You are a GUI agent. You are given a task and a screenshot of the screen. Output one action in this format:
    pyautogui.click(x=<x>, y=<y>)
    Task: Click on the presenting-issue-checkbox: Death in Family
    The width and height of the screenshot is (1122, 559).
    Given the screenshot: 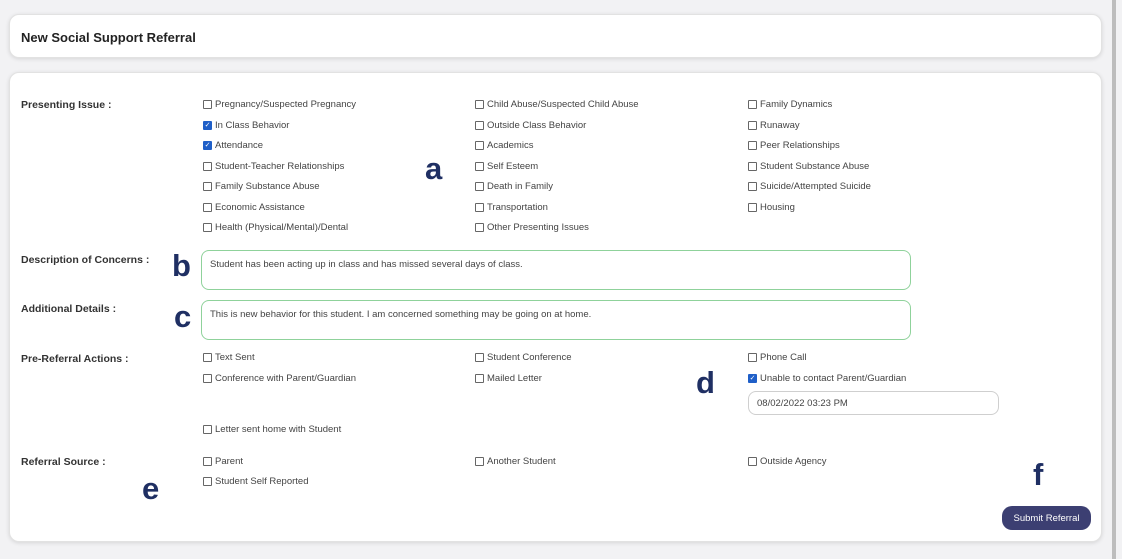 What is the action you would take?
    pyautogui.click(x=514, y=186)
    